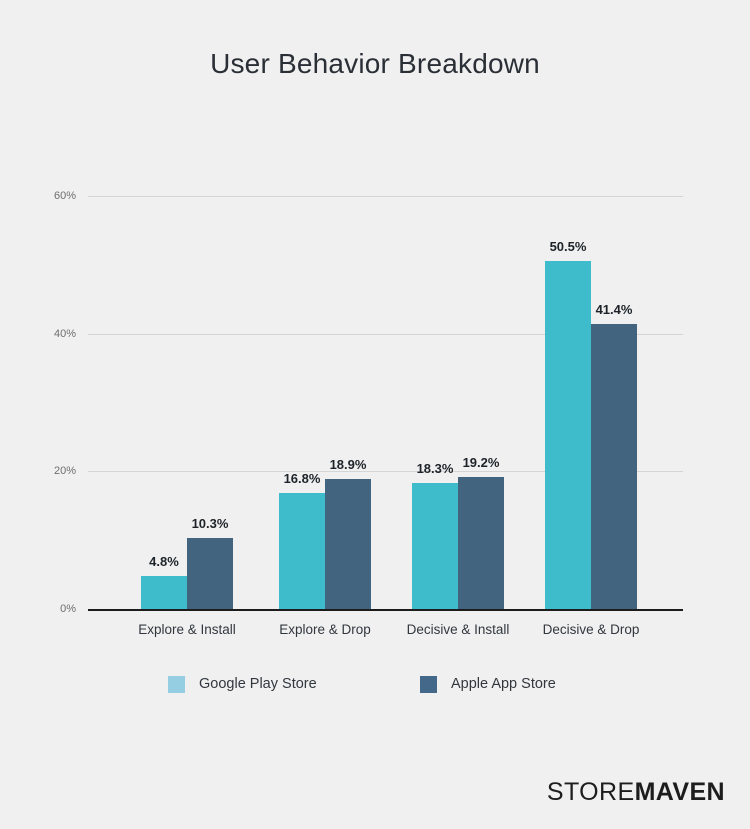 Image resolution: width=750 pixels, height=829 pixels. Describe the element at coordinates (375, 63) in the screenshot. I see `page-title: User Behavior Breakdown` at that location.